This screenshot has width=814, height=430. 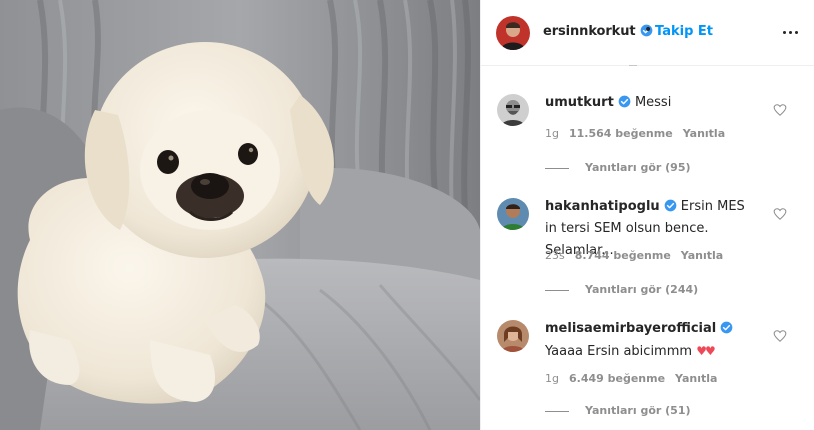 What do you see at coordinates (684, 31) in the screenshot?
I see `follow-button: Takip Et` at bounding box center [684, 31].